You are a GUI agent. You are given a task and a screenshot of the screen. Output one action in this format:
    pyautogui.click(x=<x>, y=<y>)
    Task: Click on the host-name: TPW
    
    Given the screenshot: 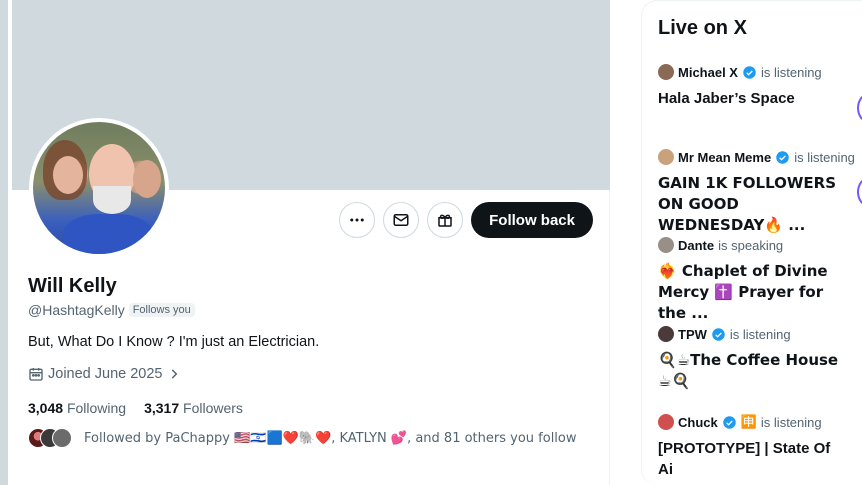 What is the action you would take?
    pyautogui.click(x=692, y=334)
    